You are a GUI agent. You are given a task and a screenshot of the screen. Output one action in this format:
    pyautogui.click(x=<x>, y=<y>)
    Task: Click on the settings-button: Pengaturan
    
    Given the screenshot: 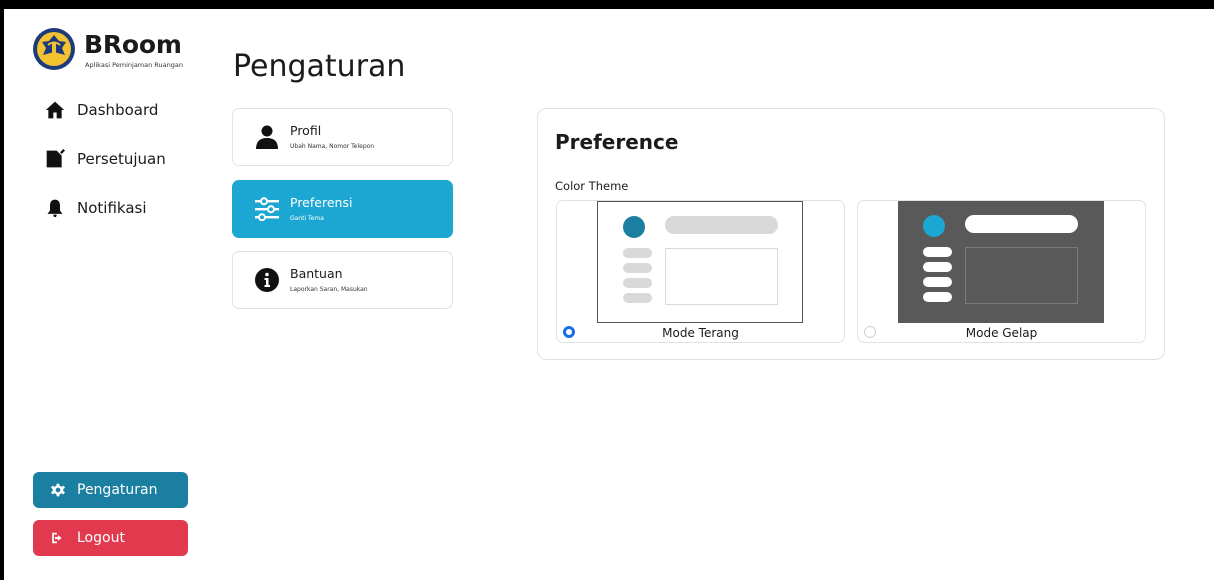 What is the action you would take?
    pyautogui.click(x=110, y=490)
    